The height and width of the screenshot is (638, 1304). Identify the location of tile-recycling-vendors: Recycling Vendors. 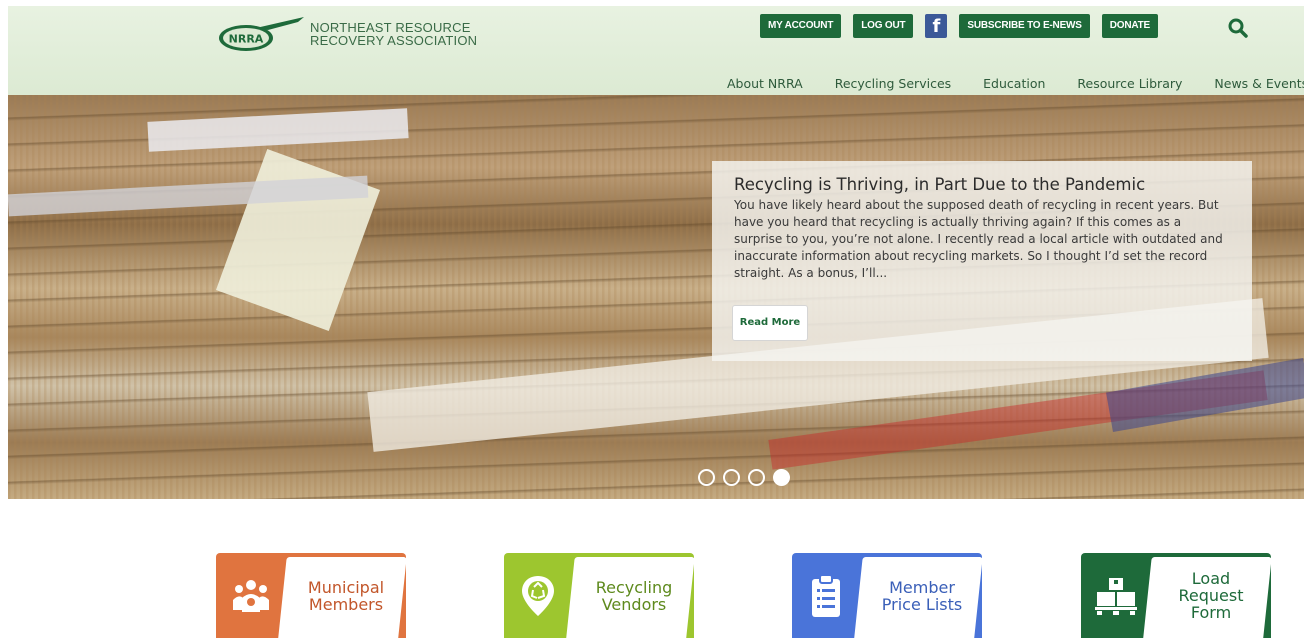
(599, 595).